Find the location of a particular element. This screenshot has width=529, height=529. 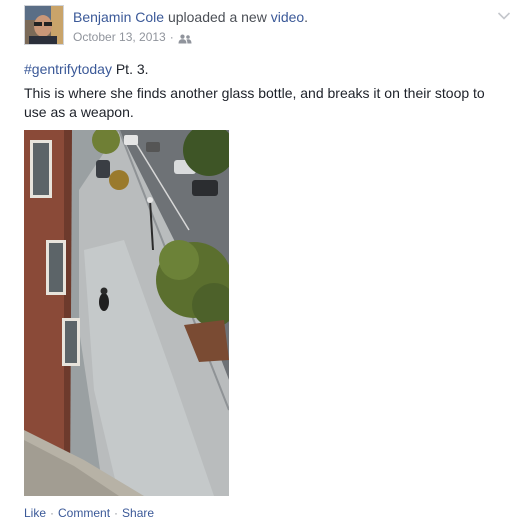

hashtag-suffix: Pt. 3. is located at coordinates (130, 69).